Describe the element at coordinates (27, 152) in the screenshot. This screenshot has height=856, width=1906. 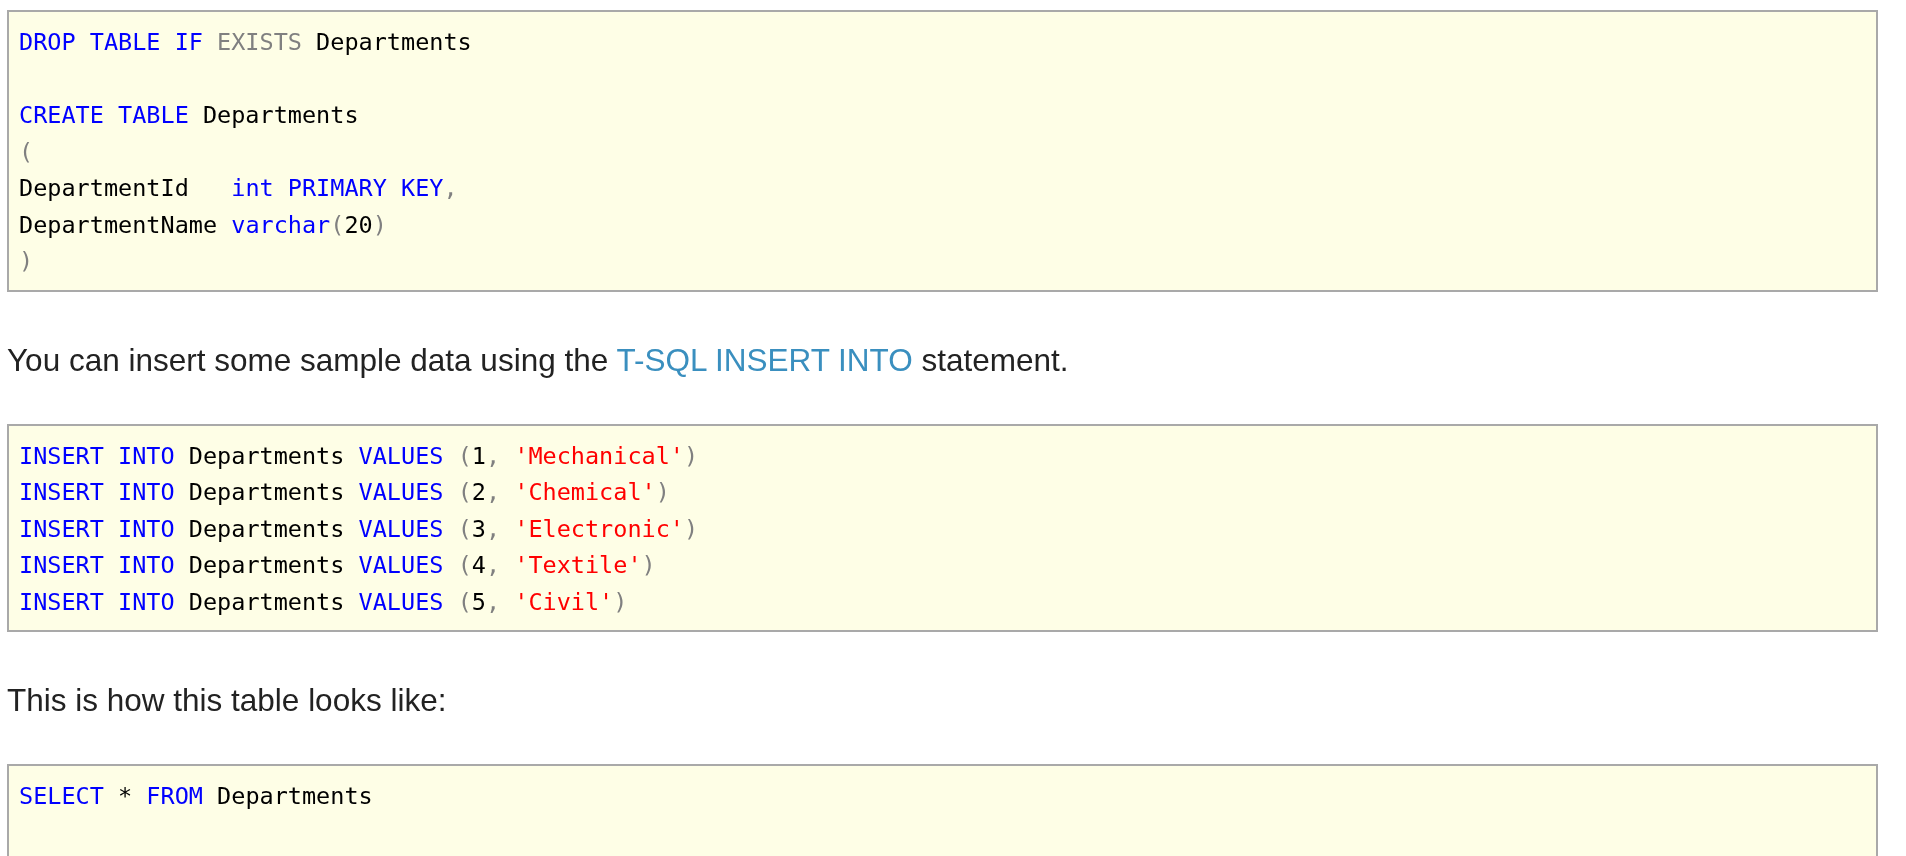
I see `code-line: (` at that location.